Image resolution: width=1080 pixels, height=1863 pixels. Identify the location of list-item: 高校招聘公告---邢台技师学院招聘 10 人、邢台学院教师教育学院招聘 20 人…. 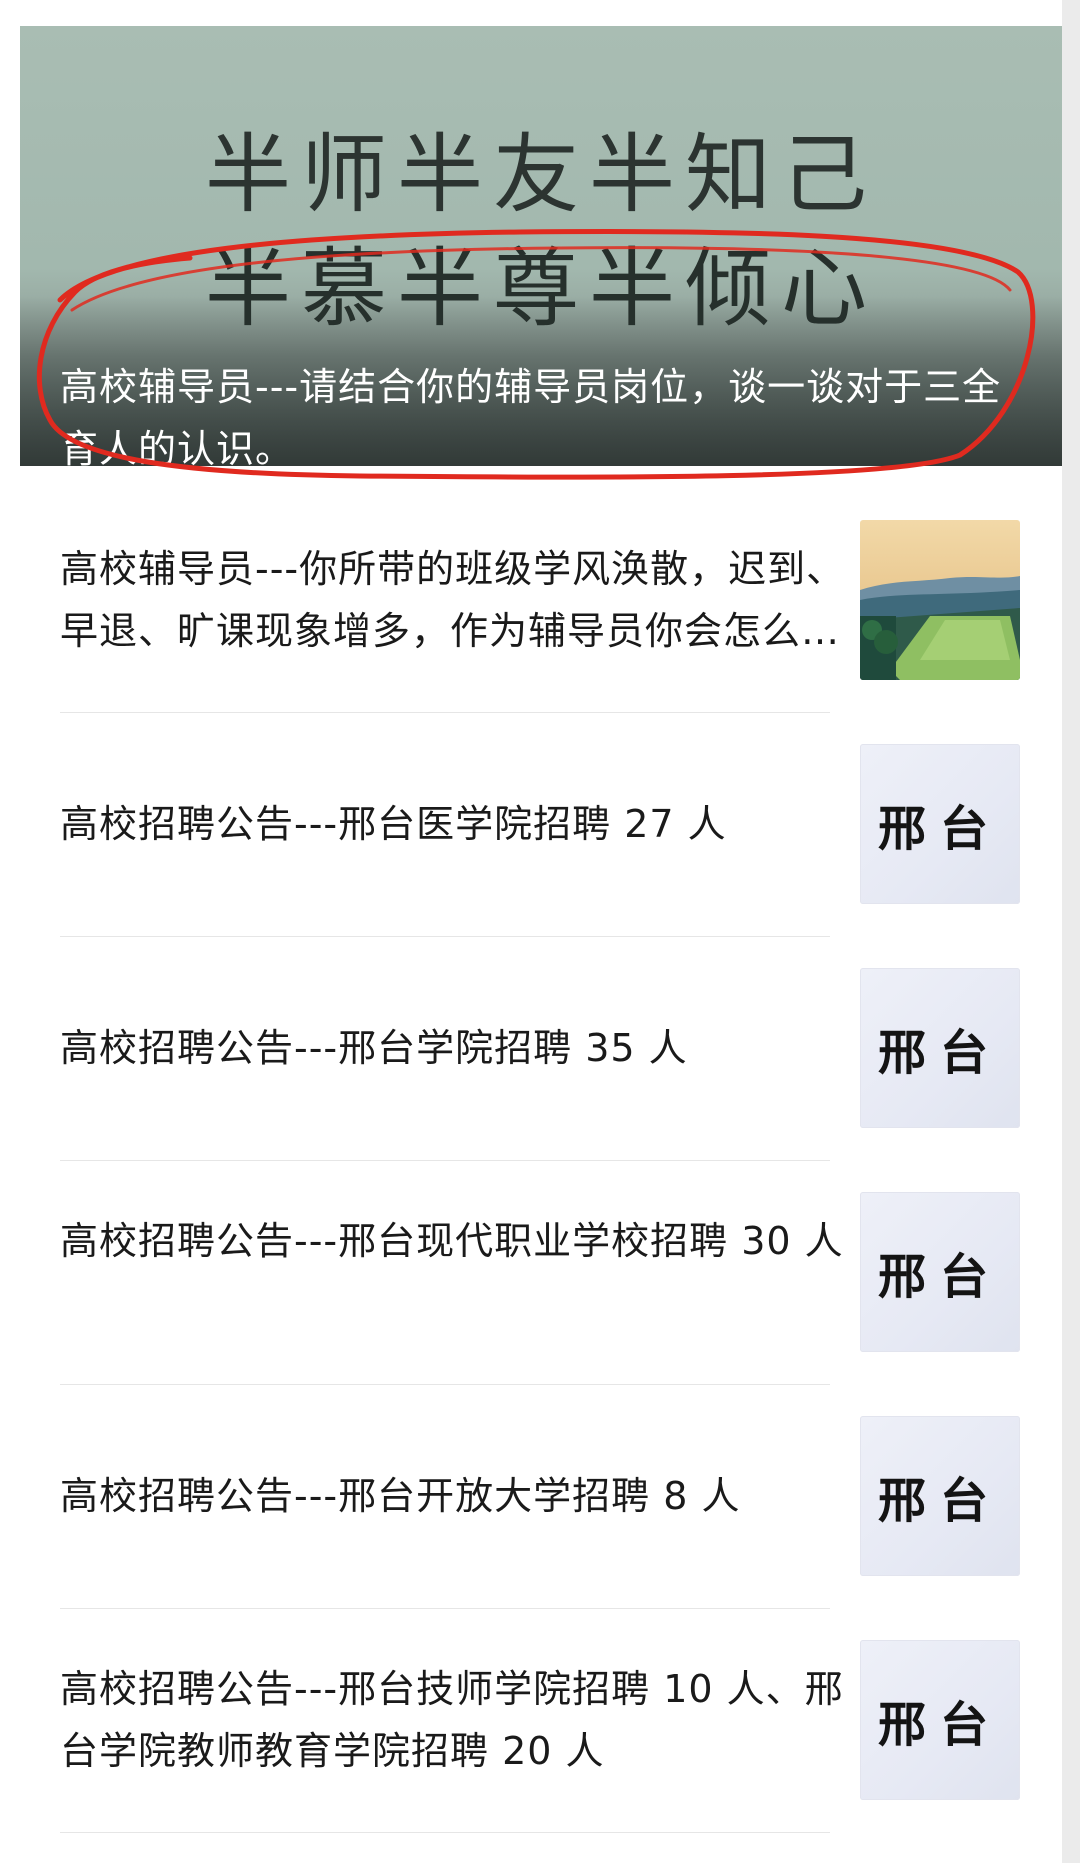
(540, 1720).